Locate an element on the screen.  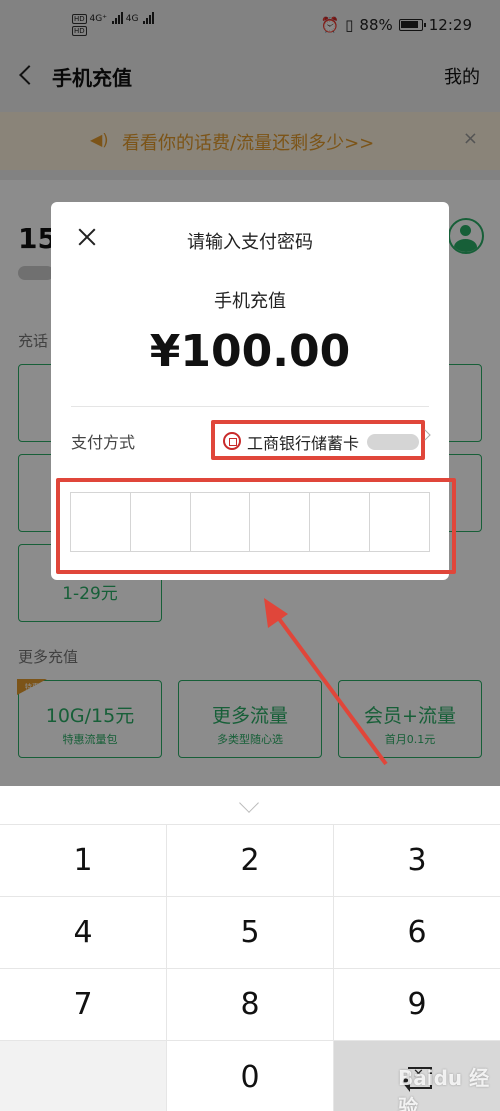
pay-method-selector: 工商银行储蓄卡 is located at coordinates (318, 440).